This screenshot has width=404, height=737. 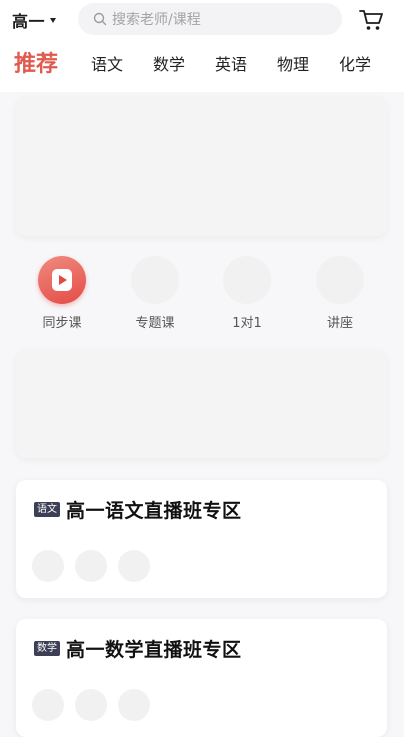 I want to click on nav-item-topic-course: 专题课, so click(x=155, y=293).